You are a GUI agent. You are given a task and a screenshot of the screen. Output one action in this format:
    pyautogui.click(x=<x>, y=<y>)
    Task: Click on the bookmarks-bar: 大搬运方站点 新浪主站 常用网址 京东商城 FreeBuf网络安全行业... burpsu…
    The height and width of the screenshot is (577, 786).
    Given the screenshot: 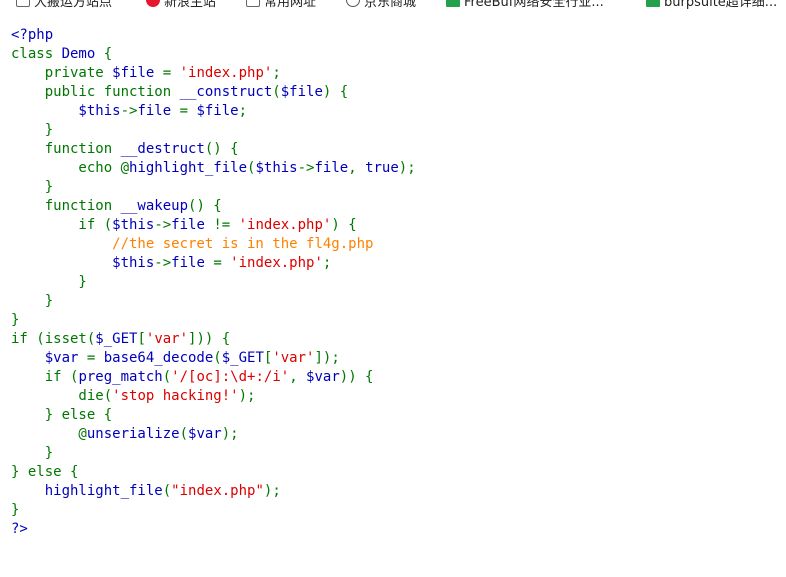 What is the action you would take?
    pyautogui.click(x=393, y=5)
    